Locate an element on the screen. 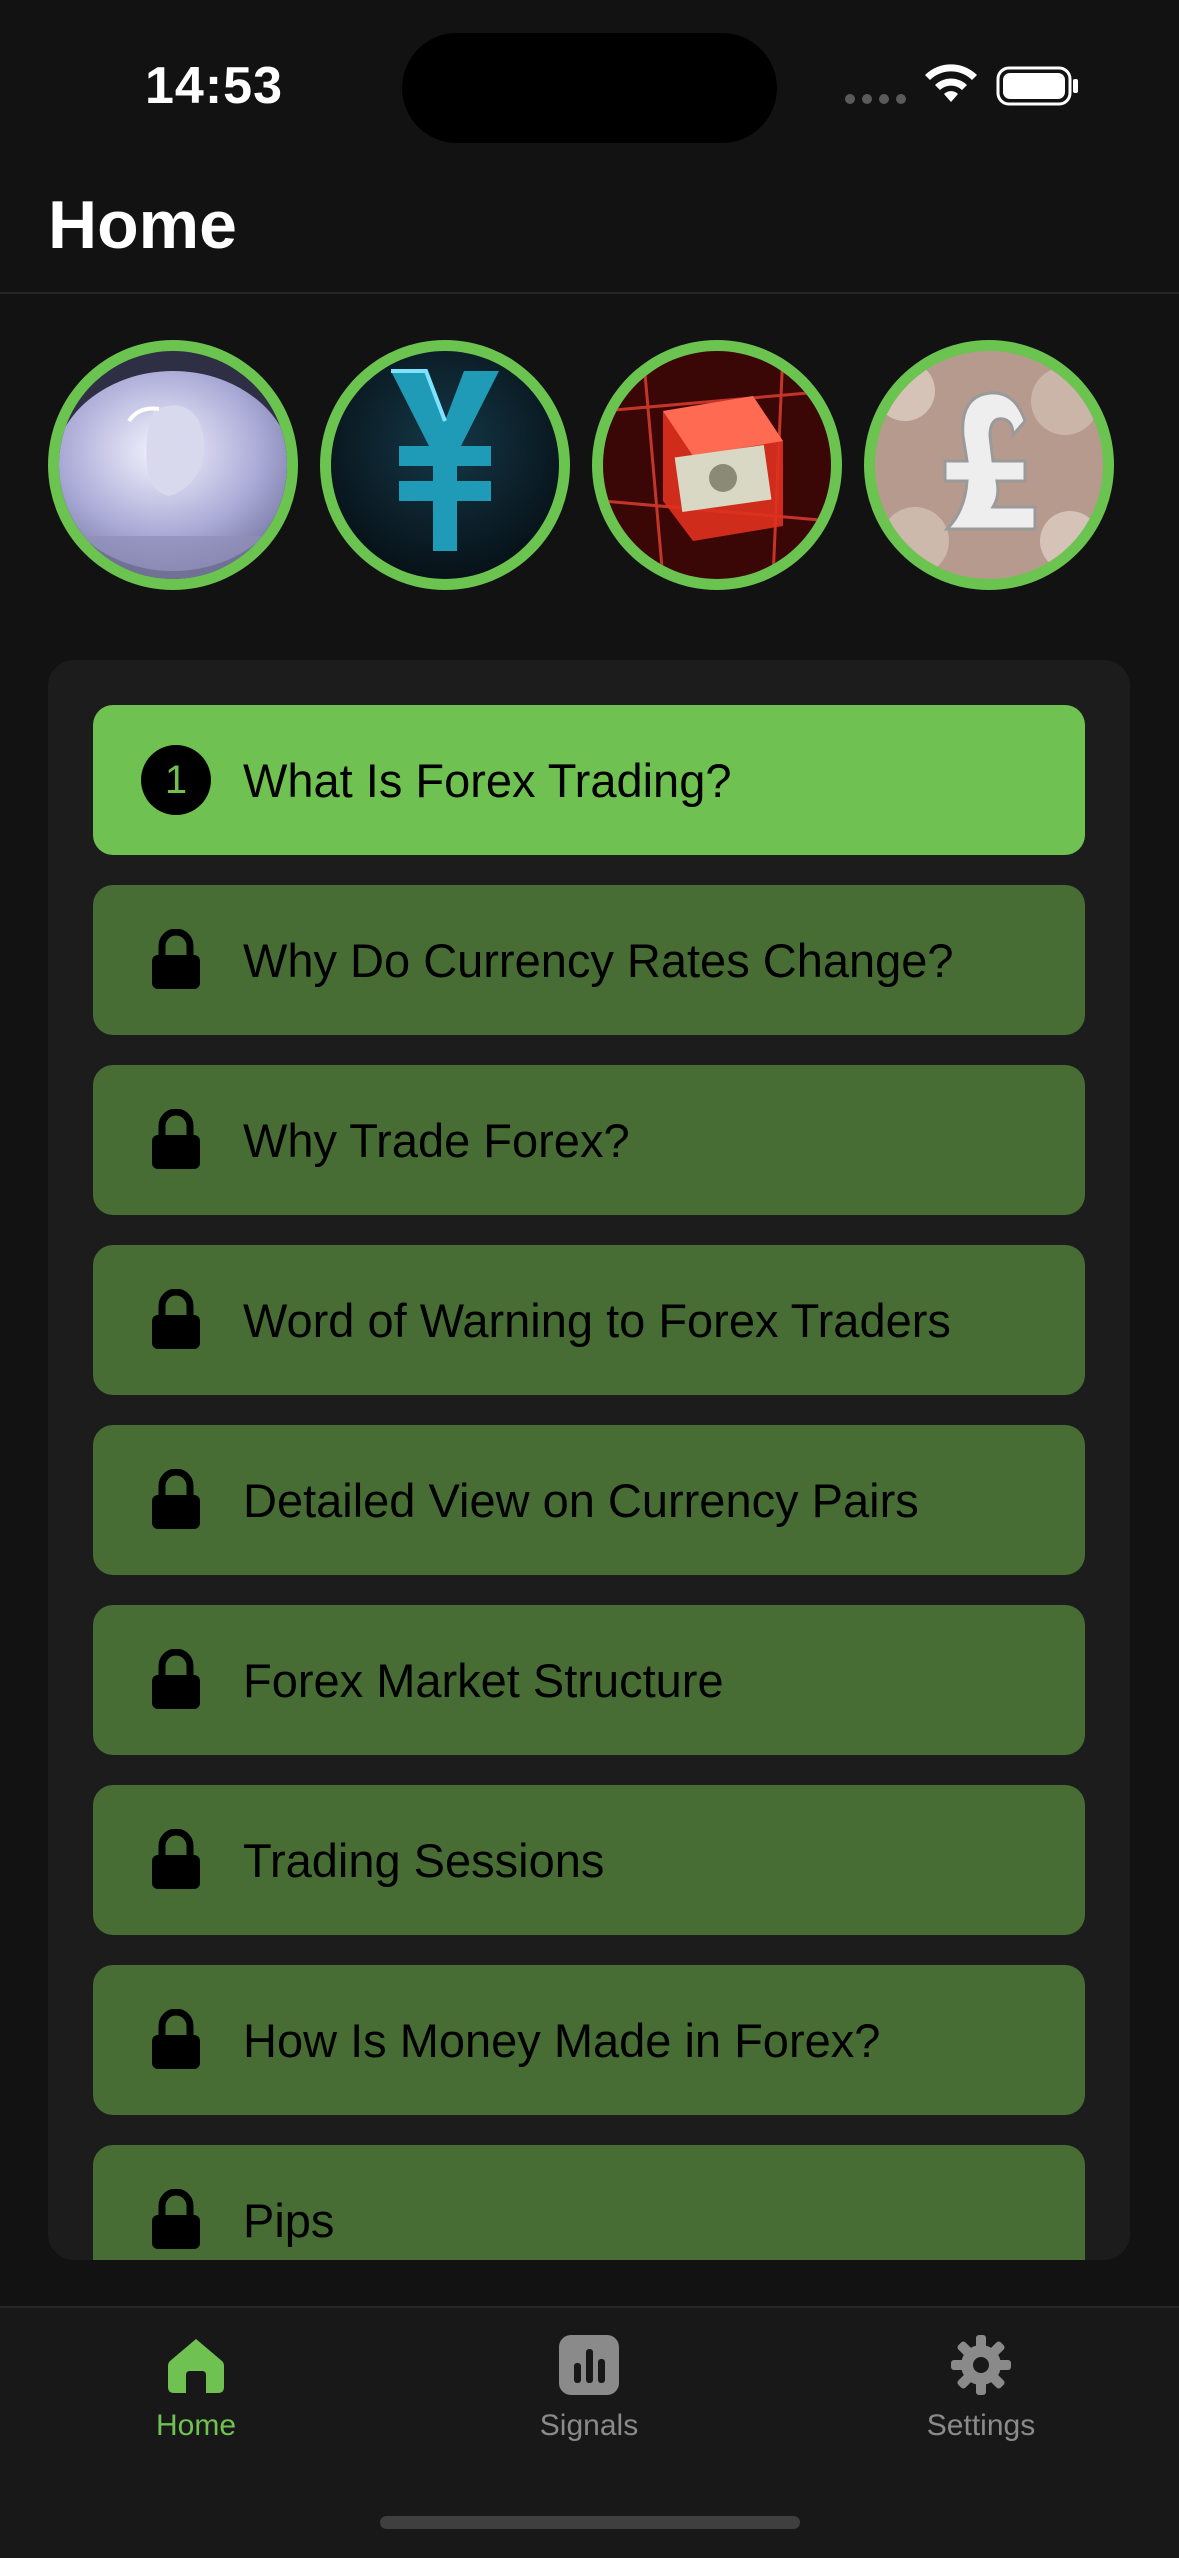 This screenshot has height=2558, width=1179. yen-story is located at coordinates (445, 465).